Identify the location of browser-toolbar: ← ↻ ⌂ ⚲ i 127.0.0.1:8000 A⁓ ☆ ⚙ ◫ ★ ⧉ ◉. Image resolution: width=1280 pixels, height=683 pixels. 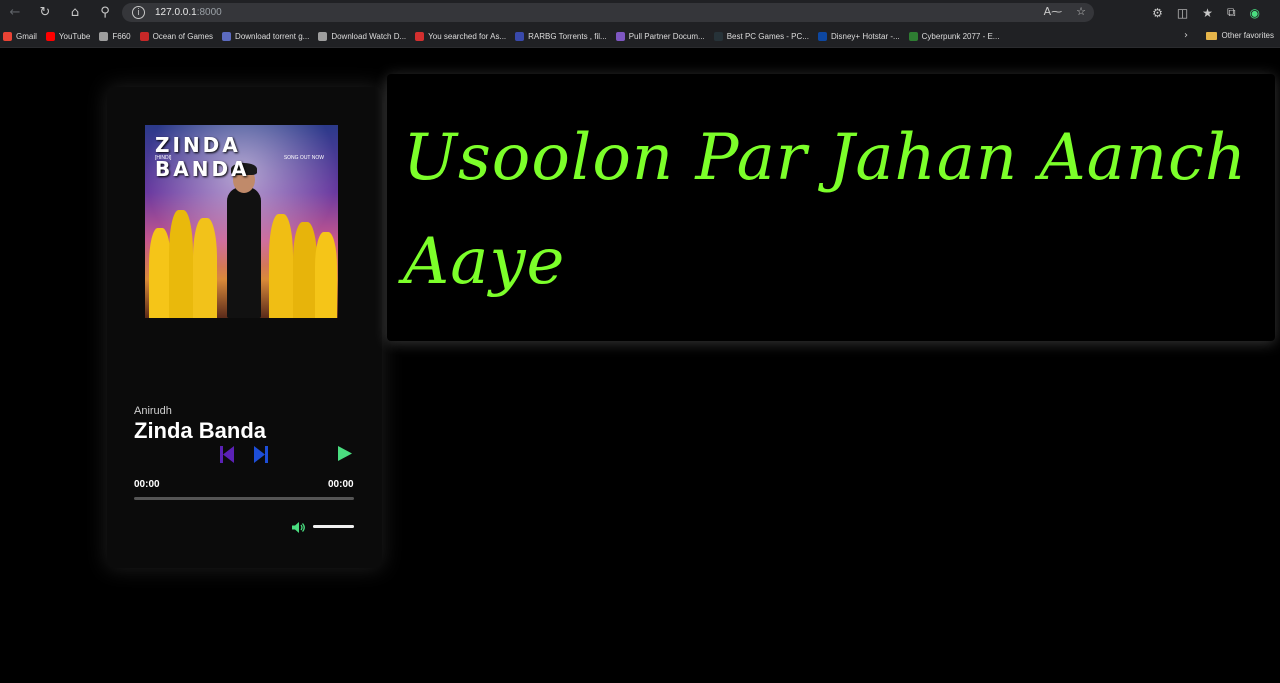
(640, 12).